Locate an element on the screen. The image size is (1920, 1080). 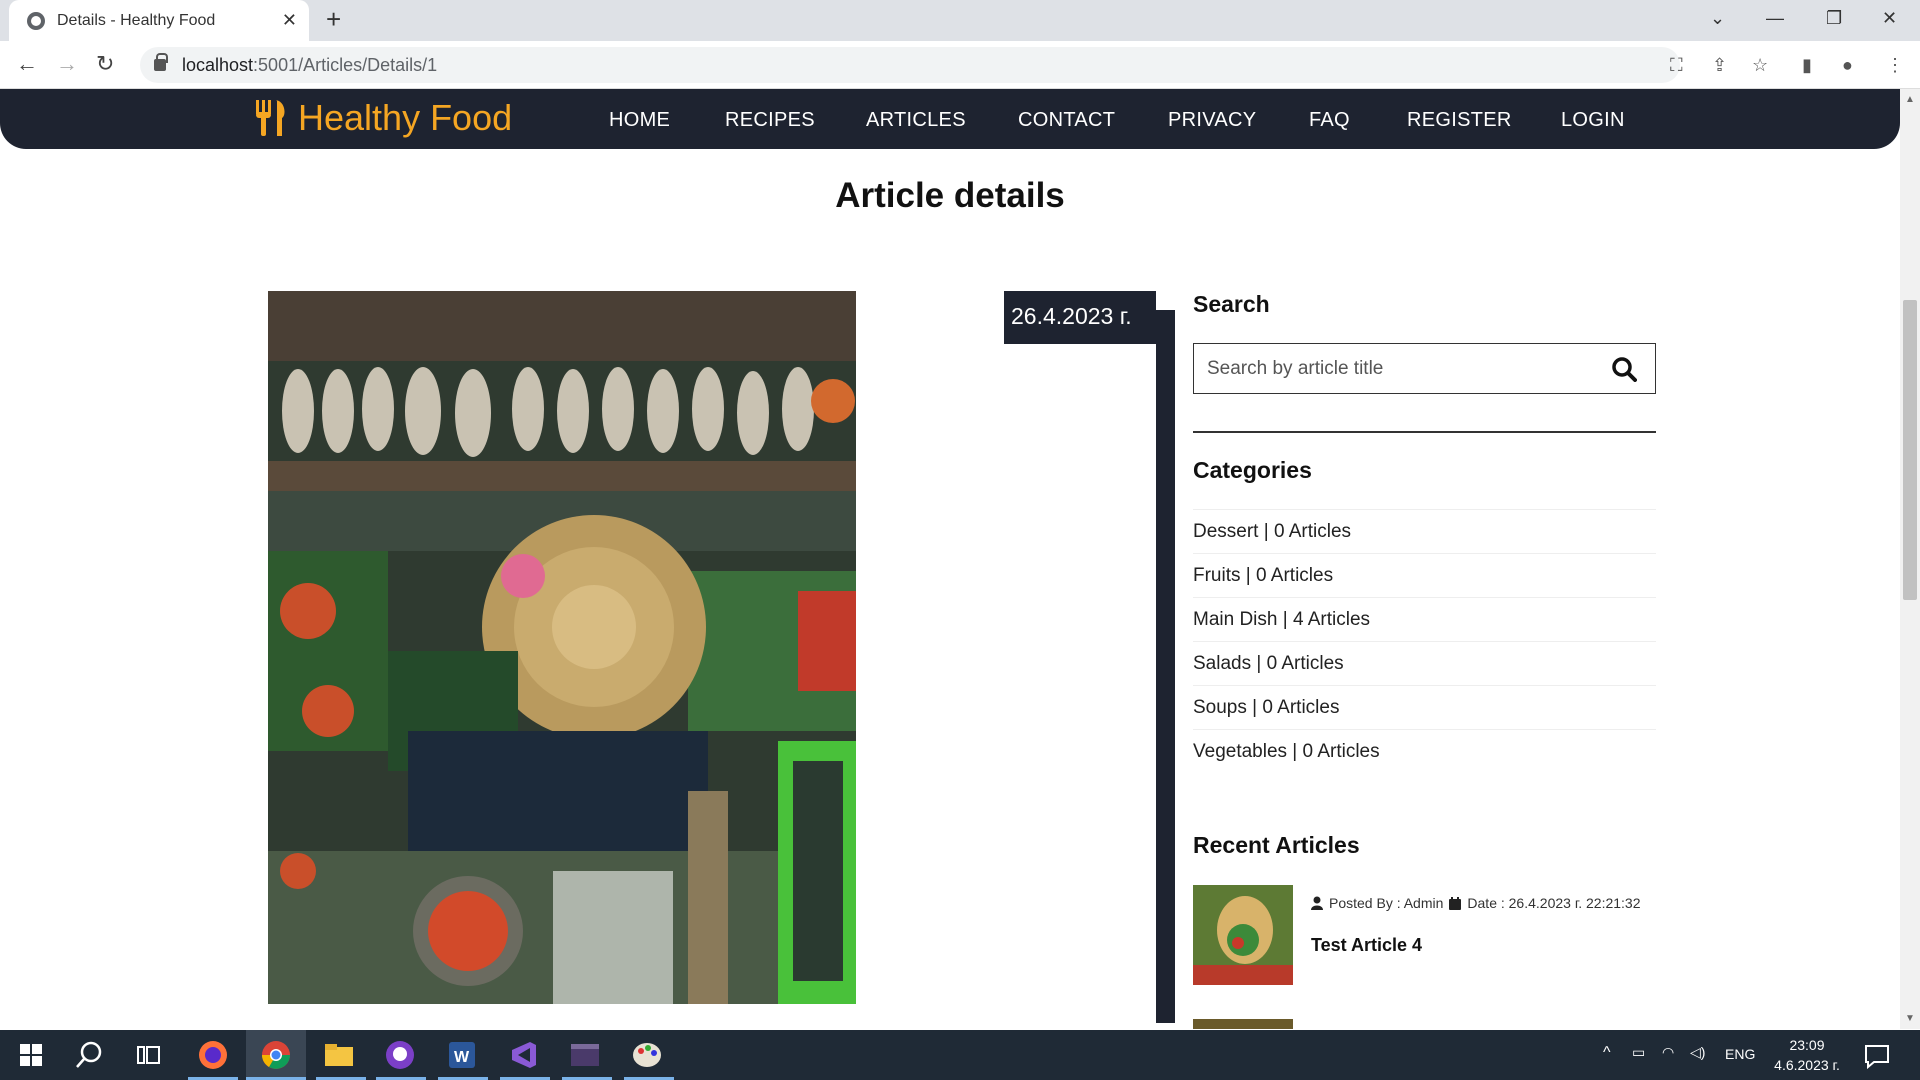
taskbar-clock: 23:09 4.6.2023 г. is located at coordinates (1807, 1055).